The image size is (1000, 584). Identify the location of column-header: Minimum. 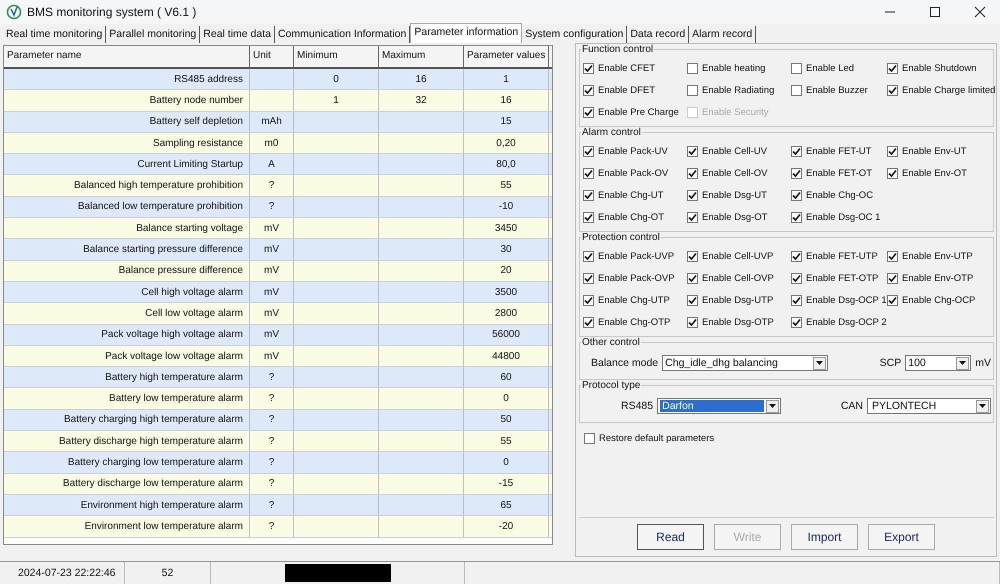
(336, 56).